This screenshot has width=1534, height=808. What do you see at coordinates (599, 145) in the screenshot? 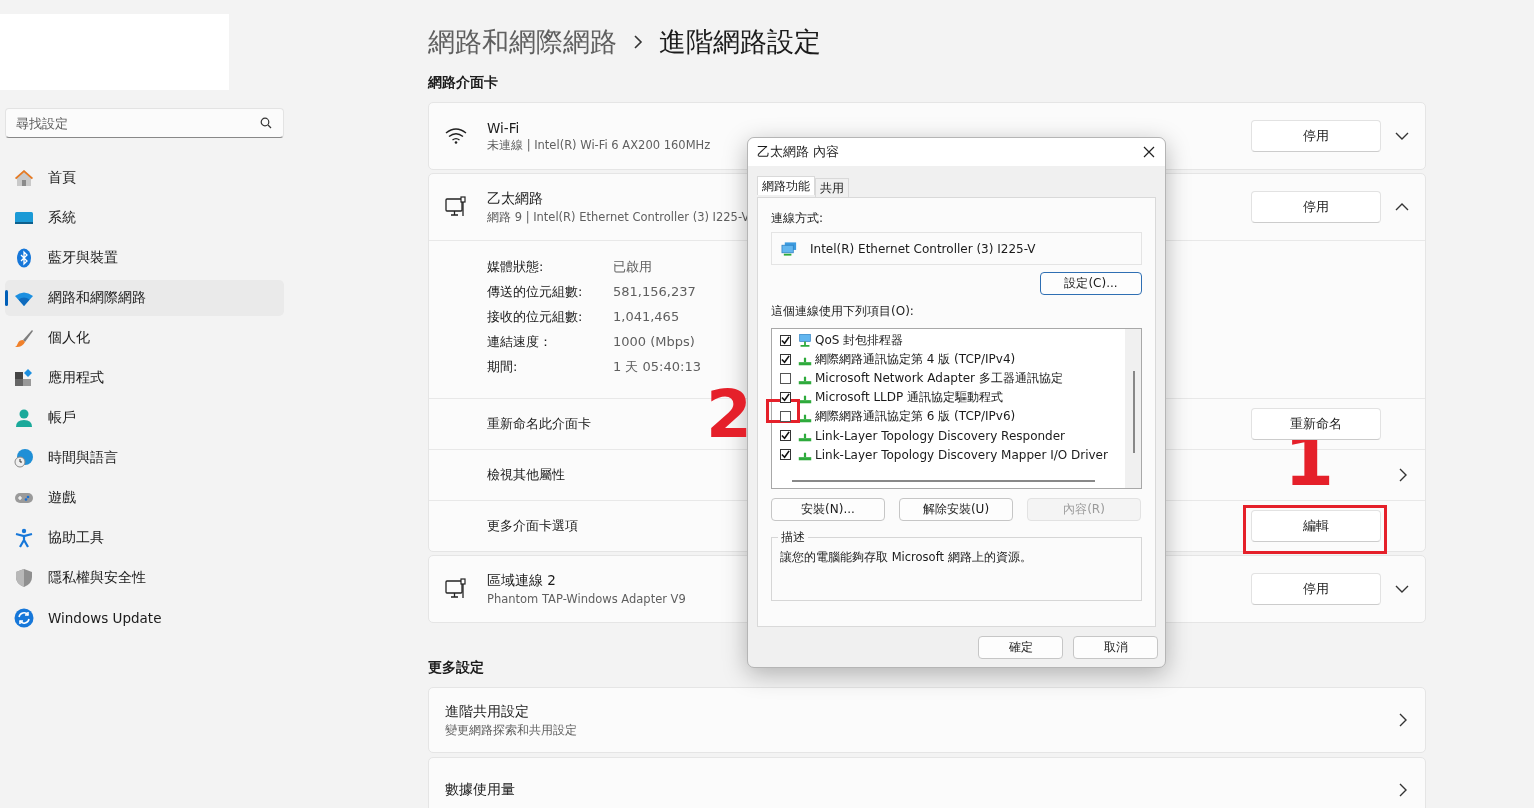
I see `adapter-detail: 未連線 | Intel(R) Wi-Fi 6 AX200 160MHz` at bounding box center [599, 145].